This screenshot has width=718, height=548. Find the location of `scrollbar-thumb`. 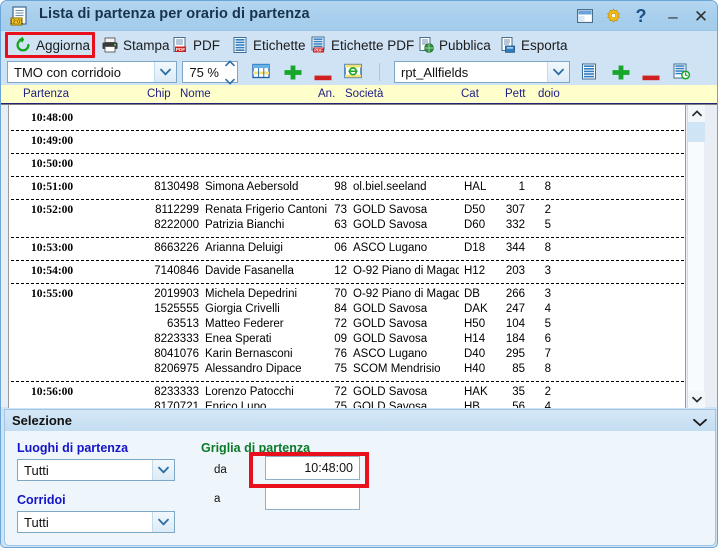

scrollbar-thumb is located at coordinates (696, 132).